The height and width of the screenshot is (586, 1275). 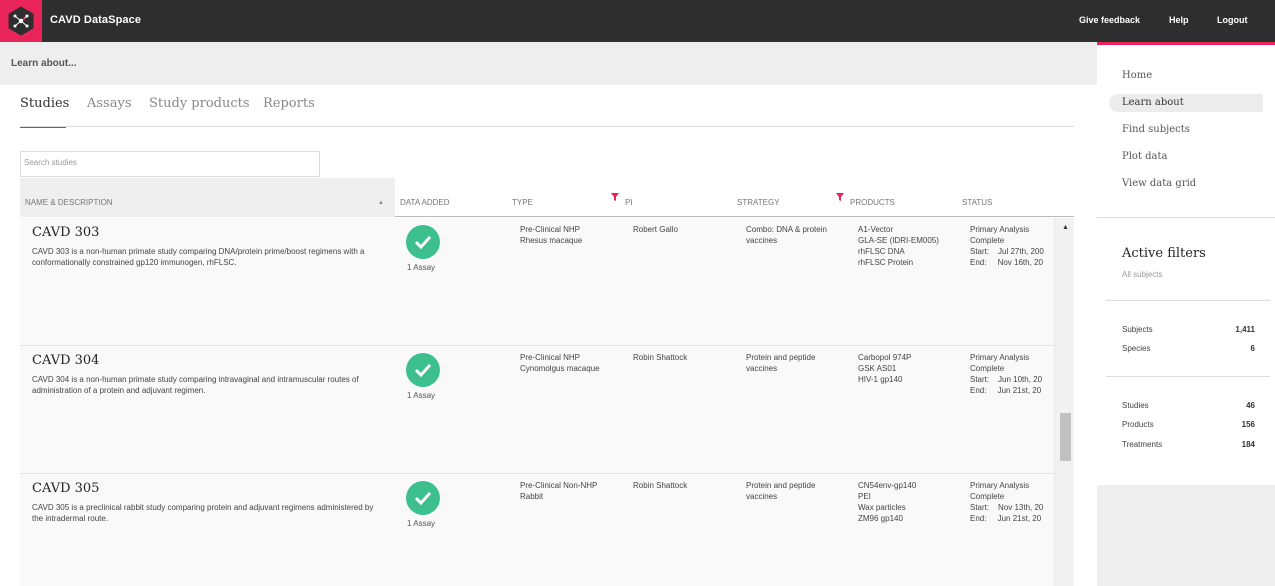 I want to click on type-filter-icon, so click(x=615, y=197).